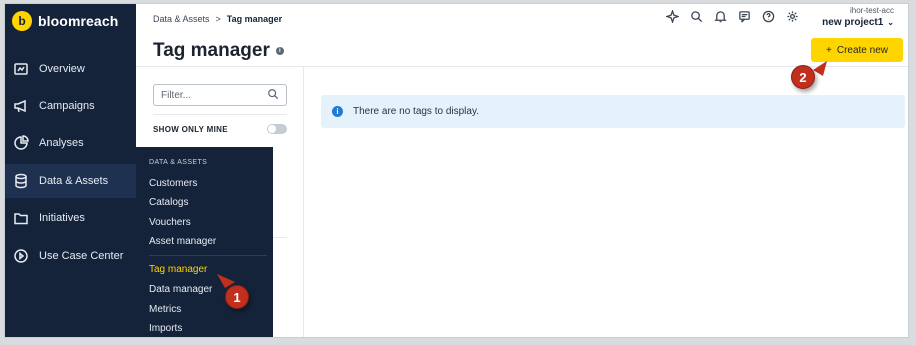  I want to click on logo-text: bloomreach, so click(78, 21).